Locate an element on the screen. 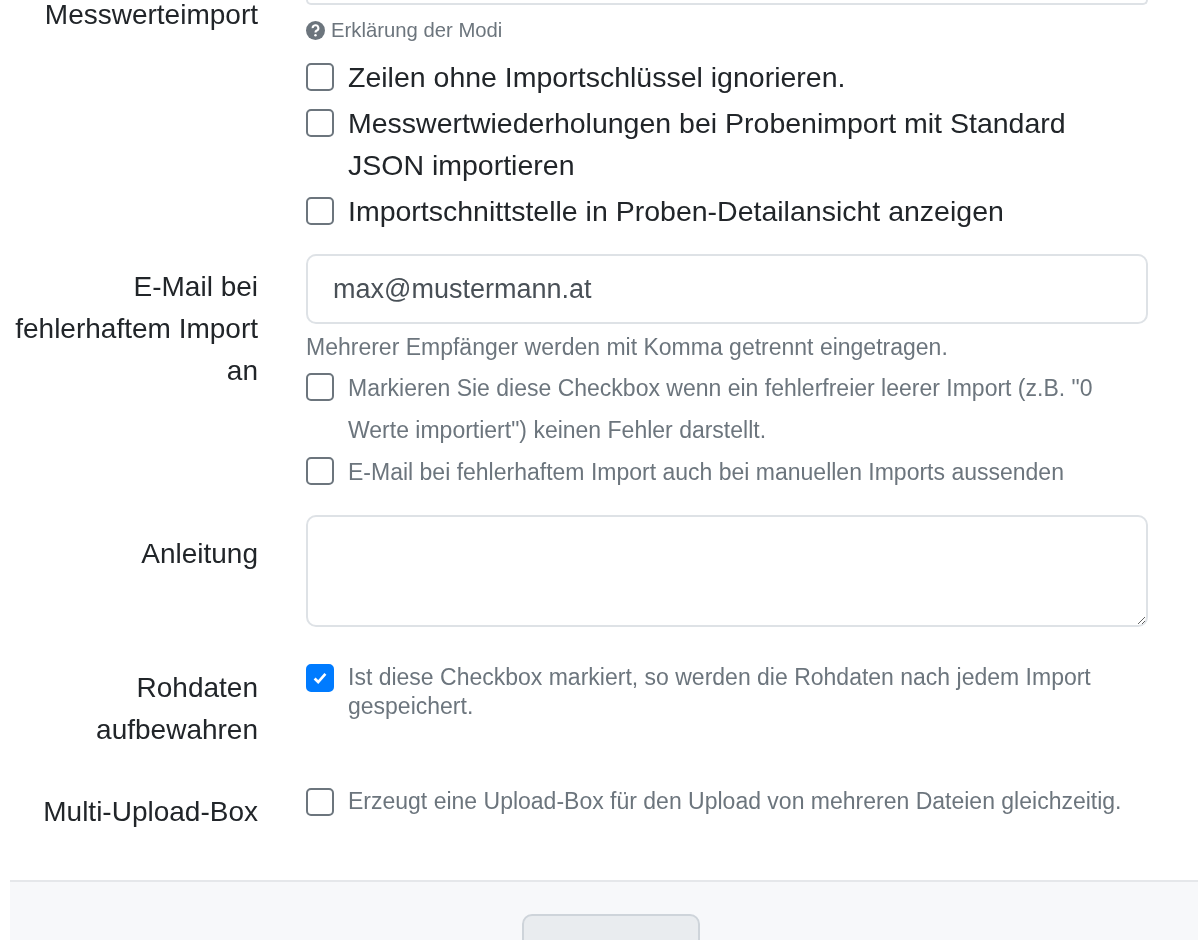  checkbox-label: Zeilen ohne Importschlüssel ignorieren. is located at coordinates (597, 77).